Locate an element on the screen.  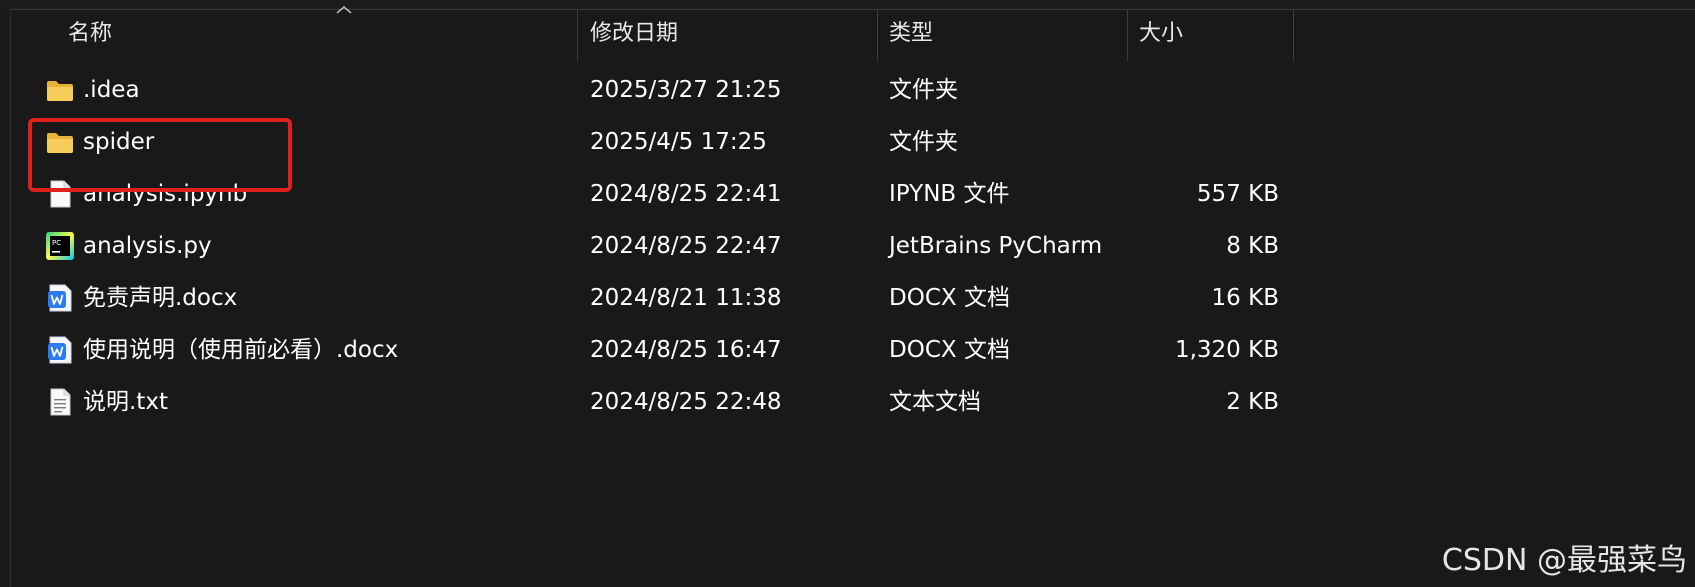
svg-text: PC is located at coordinates (56, 243).